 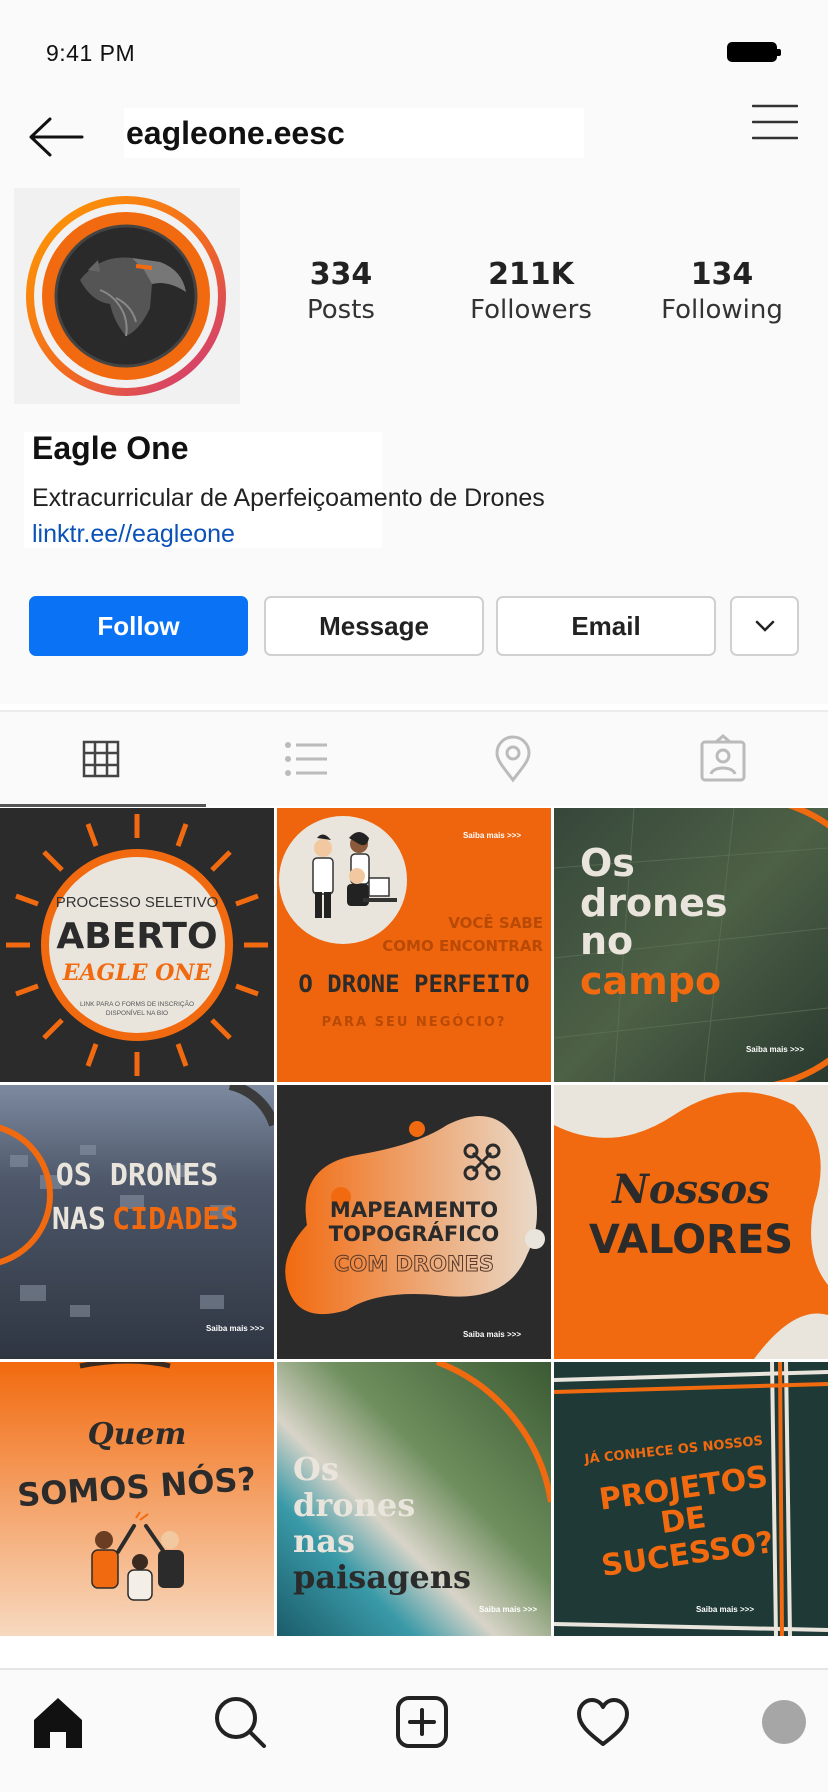 What do you see at coordinates (101, 759) in the screenshot?
I see `tab-grid-icon` at bounding box center [101, 759].